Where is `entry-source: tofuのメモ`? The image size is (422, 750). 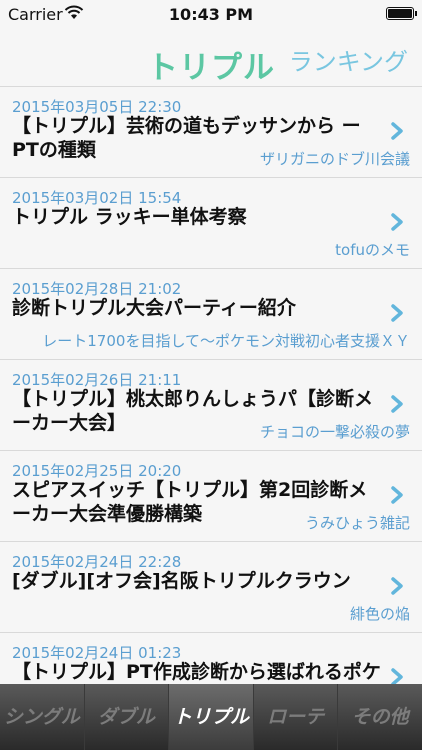 entry-source: tofuのメモ is located at coordinates (372, 250).